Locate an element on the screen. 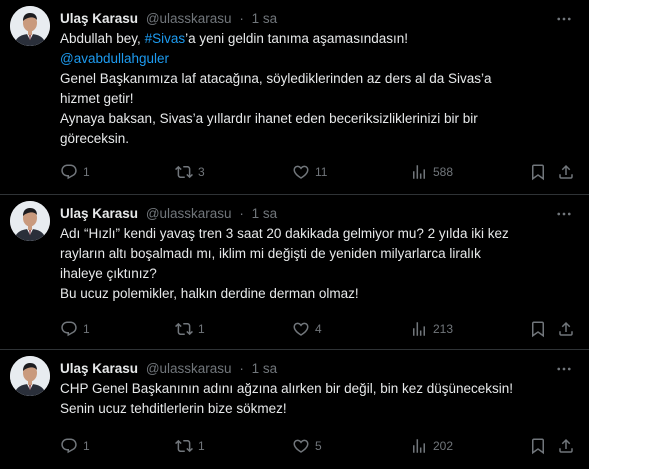 The height and width of the screenshot is (469, 650). views-button: 588 is located at coordinates (431, 172).